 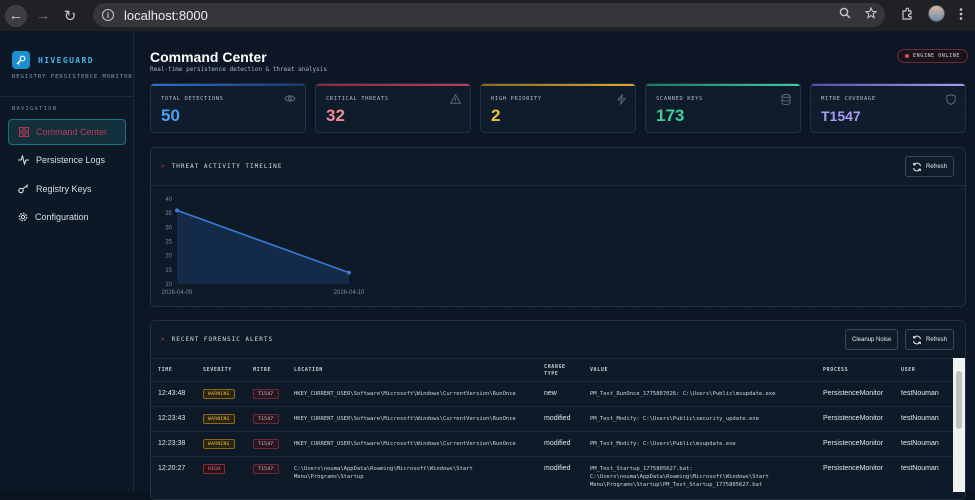 I want to click on gear-icon, so click(x=23, y=217).